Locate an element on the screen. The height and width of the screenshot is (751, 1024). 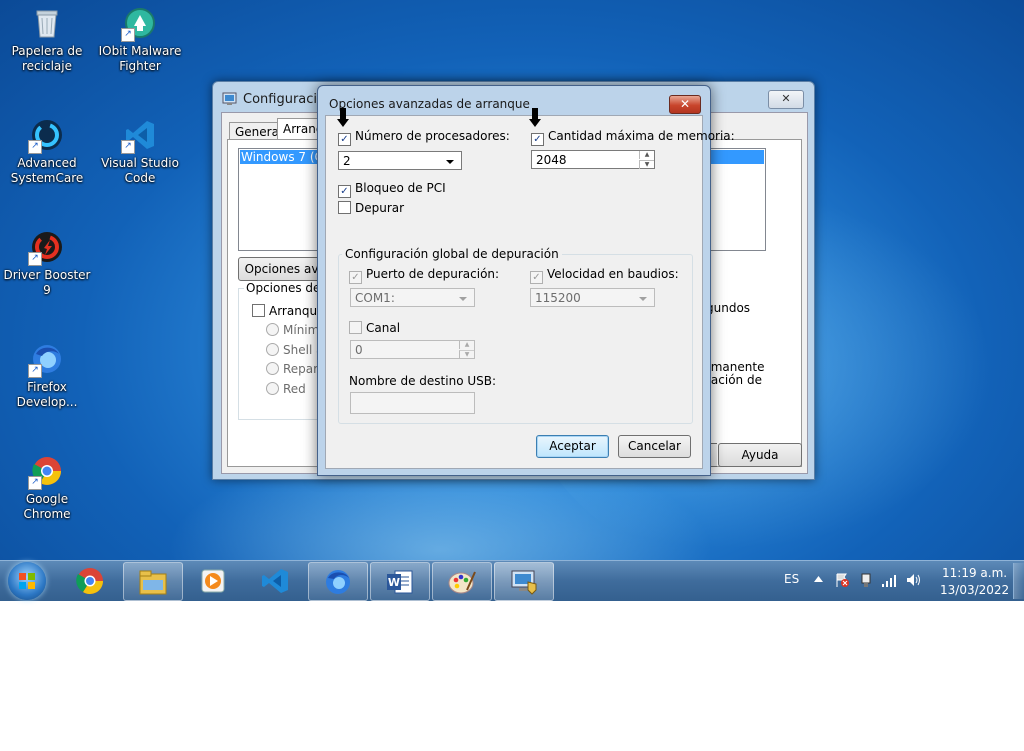
taskbar-chrome is located at coordinates (90, 580).